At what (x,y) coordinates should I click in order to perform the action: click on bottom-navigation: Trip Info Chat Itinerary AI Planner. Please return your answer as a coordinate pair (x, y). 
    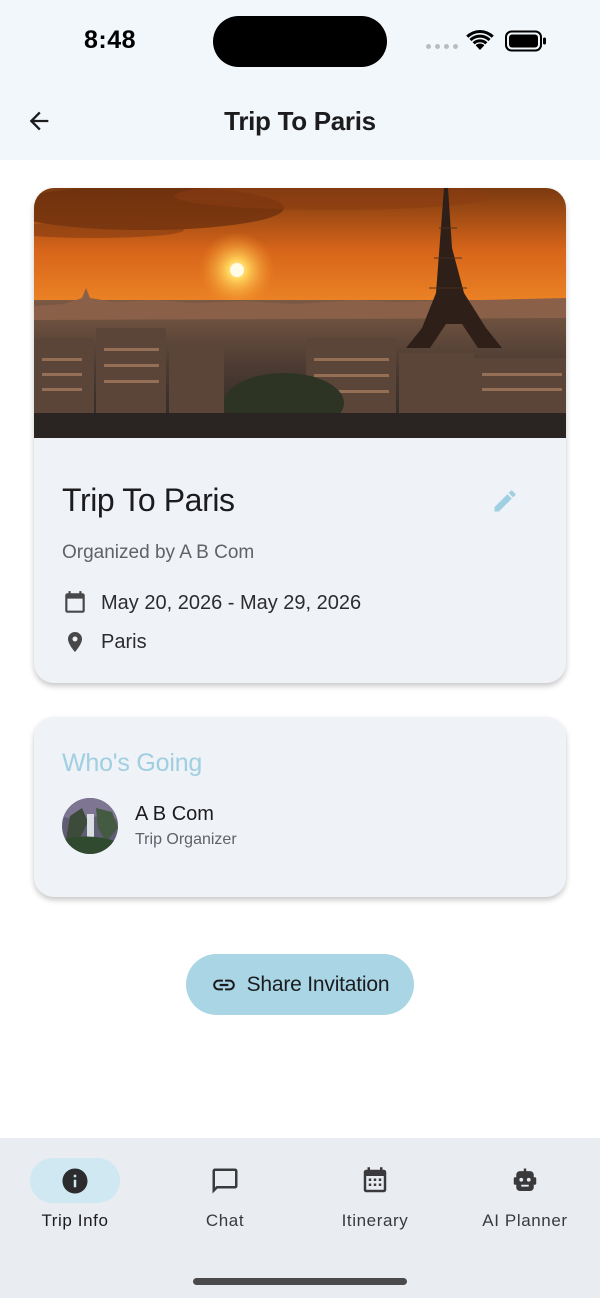
    Looking at the image, I should click on (300, 1218).